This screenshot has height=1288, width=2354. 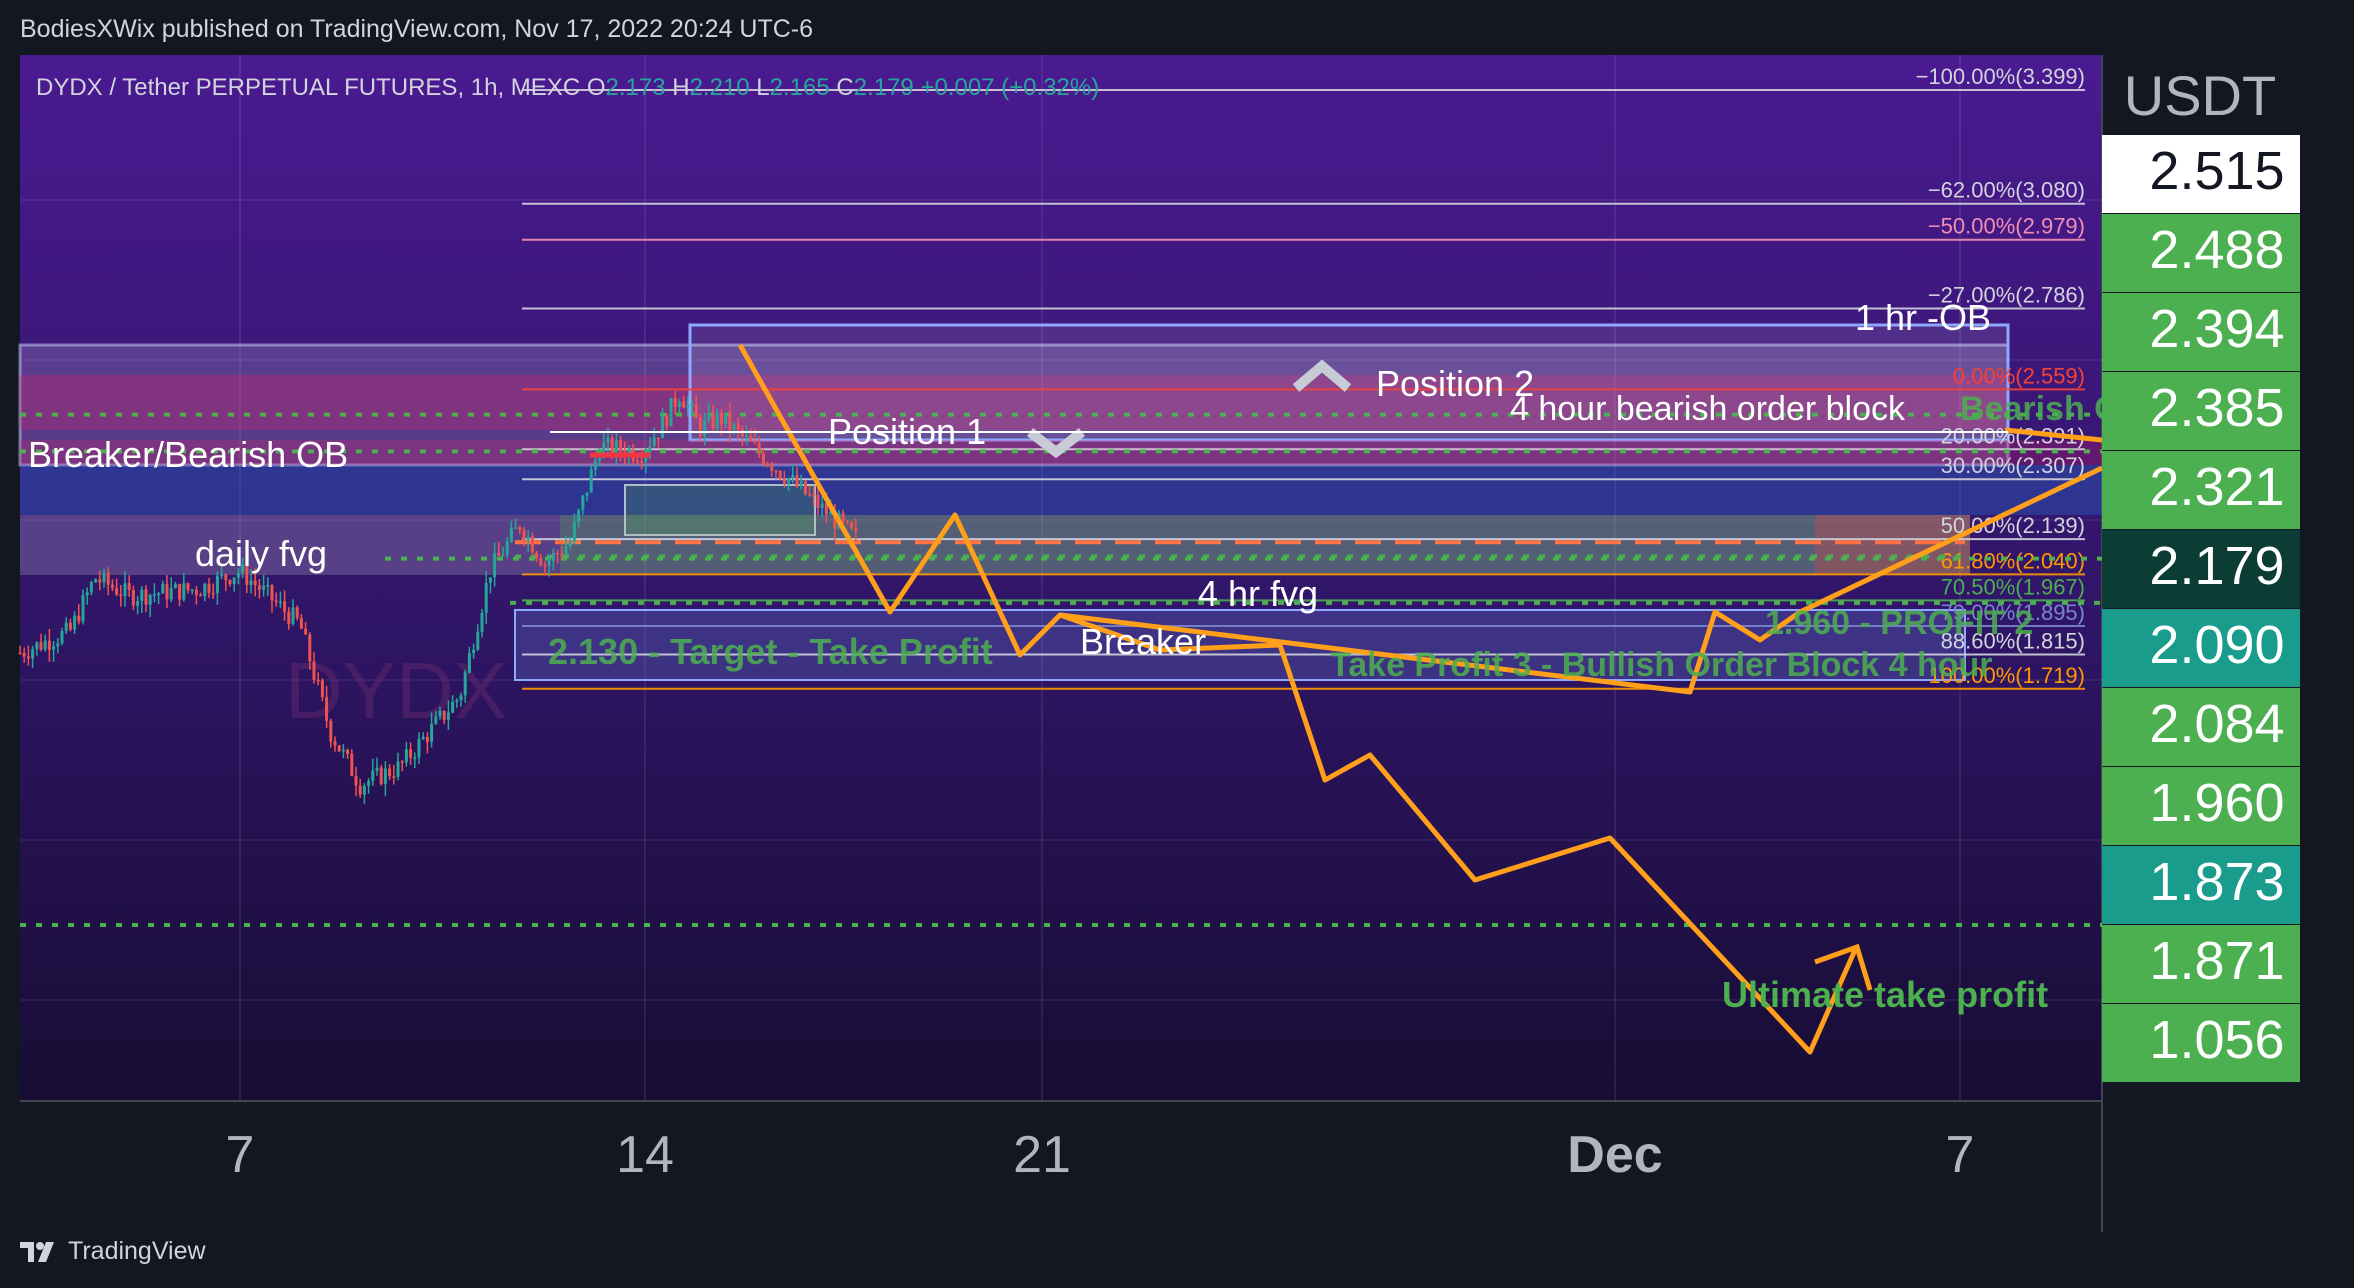 I want to click on price-label-10: 1.871, so click(x=2216, y=961).